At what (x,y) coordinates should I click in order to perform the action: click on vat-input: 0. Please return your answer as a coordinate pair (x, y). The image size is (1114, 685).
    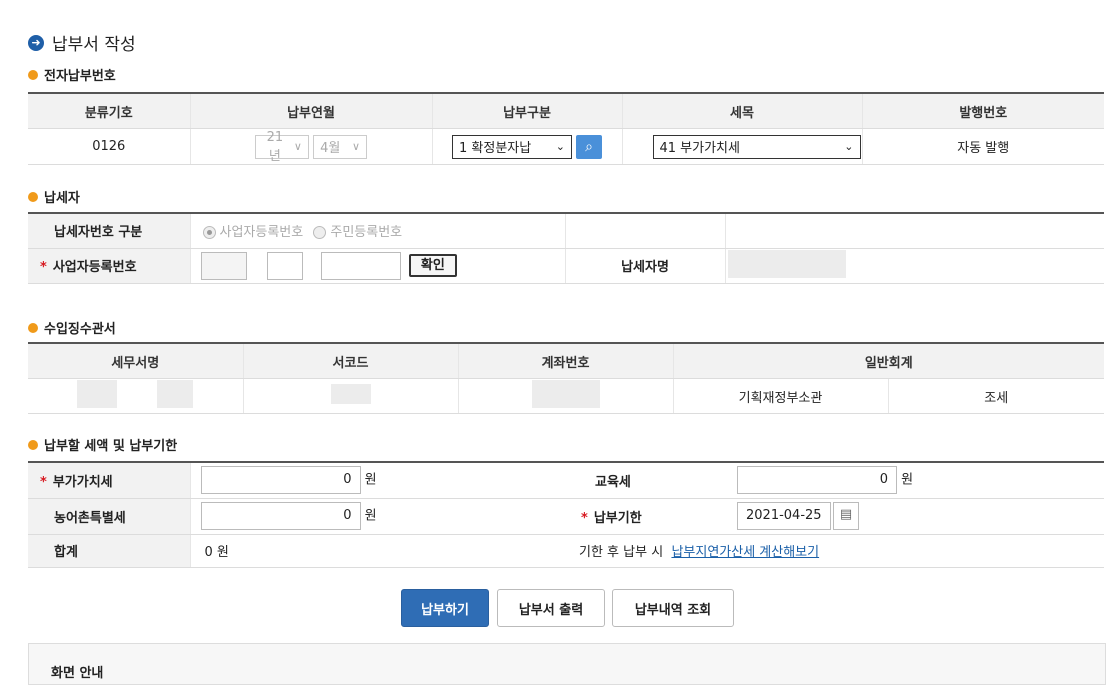
    Looking at the image, I should click on (280, 480).